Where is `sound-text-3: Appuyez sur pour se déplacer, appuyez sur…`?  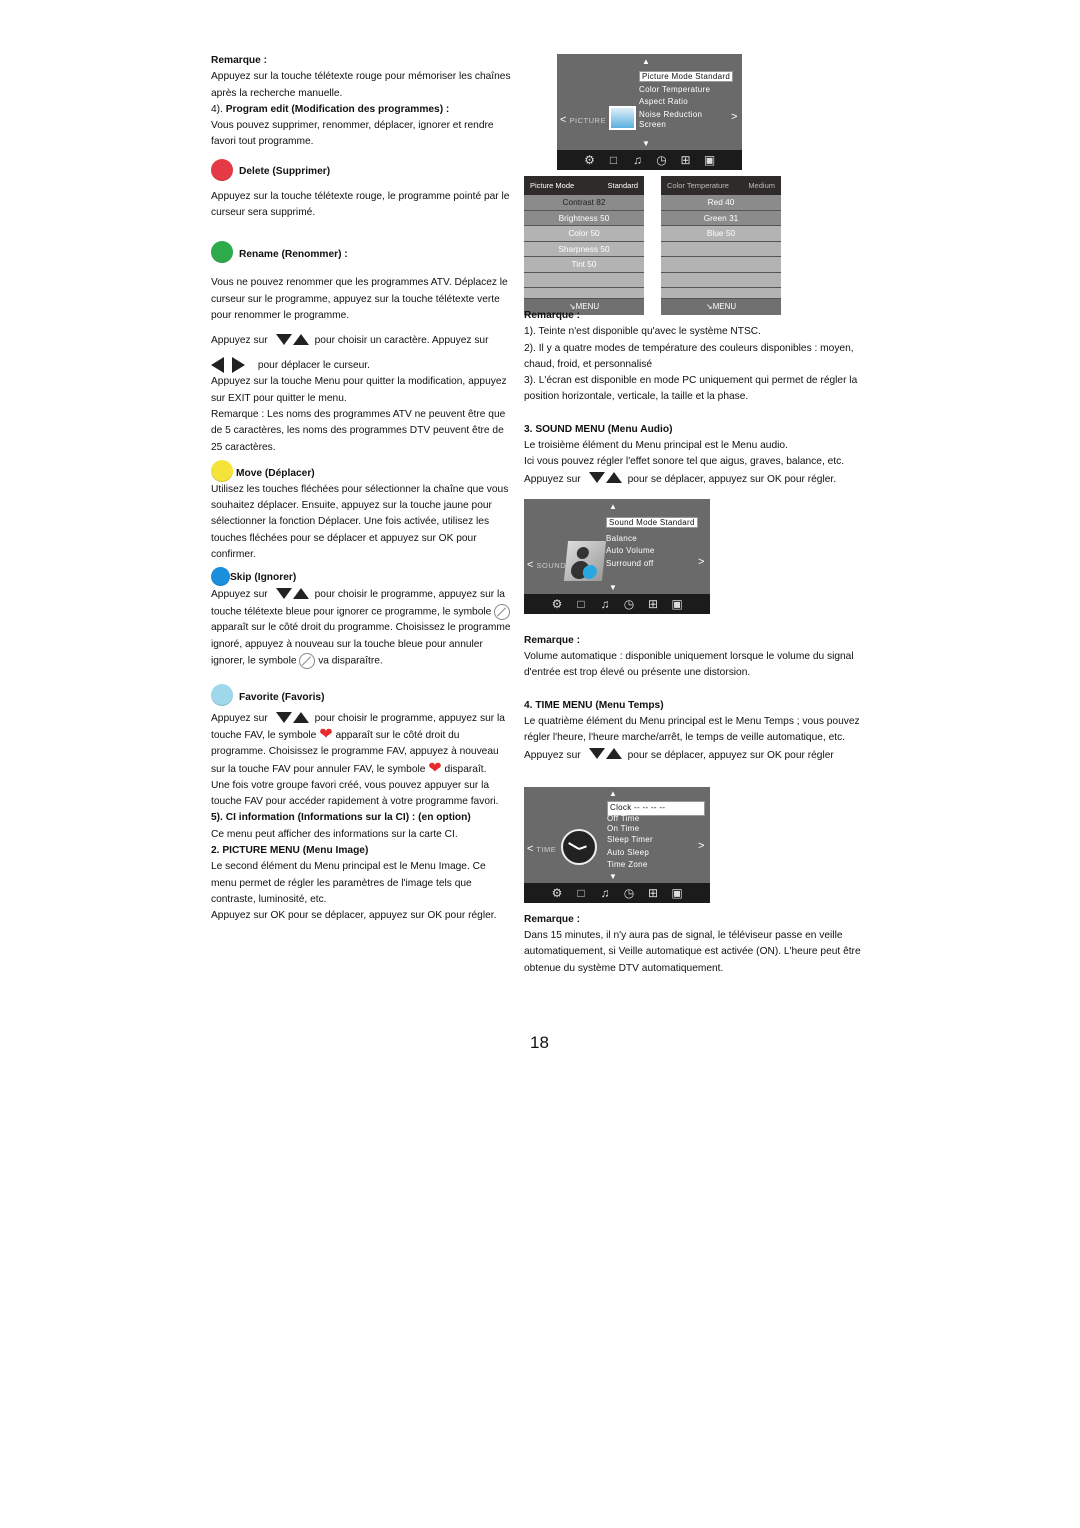 sound-text-3: Appuyez sur pour se déplacer, appuyez sur… is located at coordinates (699, 479).